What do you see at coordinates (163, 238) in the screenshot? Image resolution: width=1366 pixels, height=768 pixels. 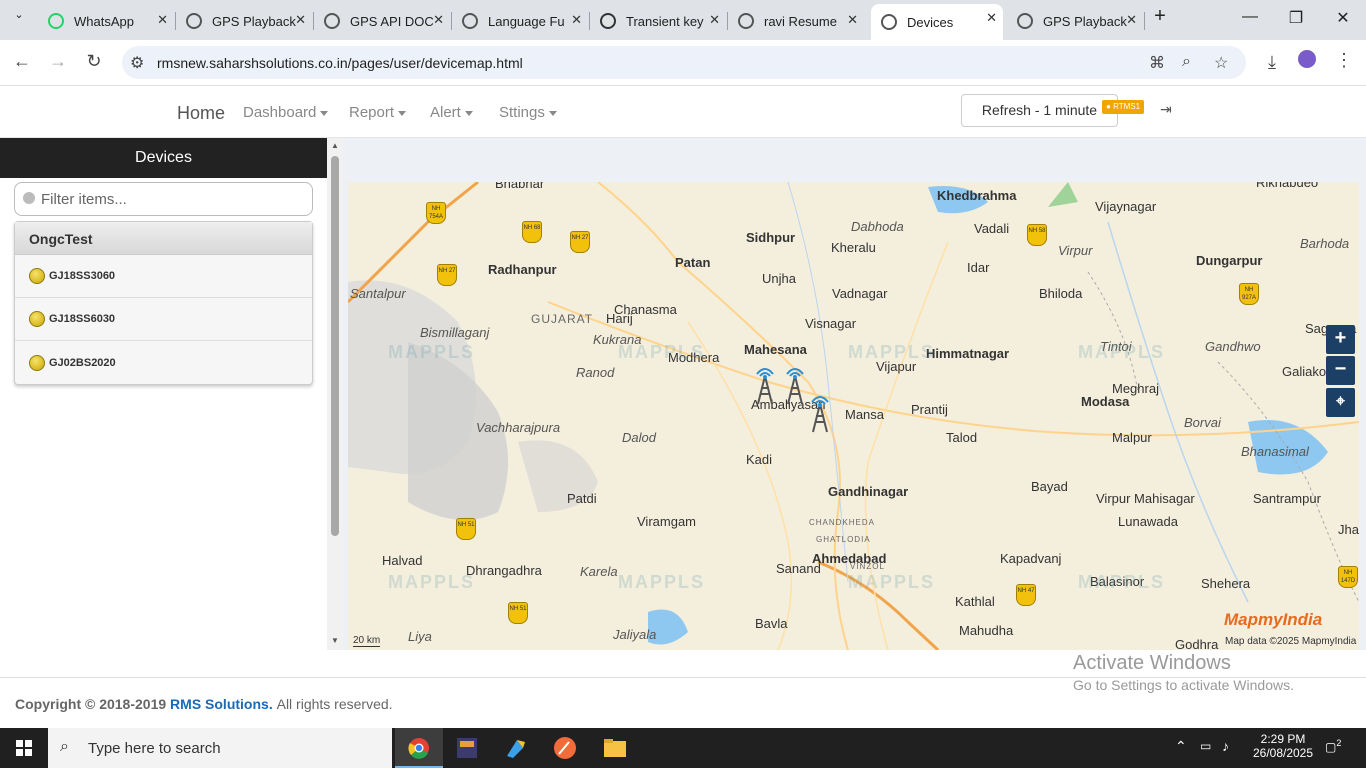 I see `device-group-header: OngcTest` at bounding box center [163, 238].